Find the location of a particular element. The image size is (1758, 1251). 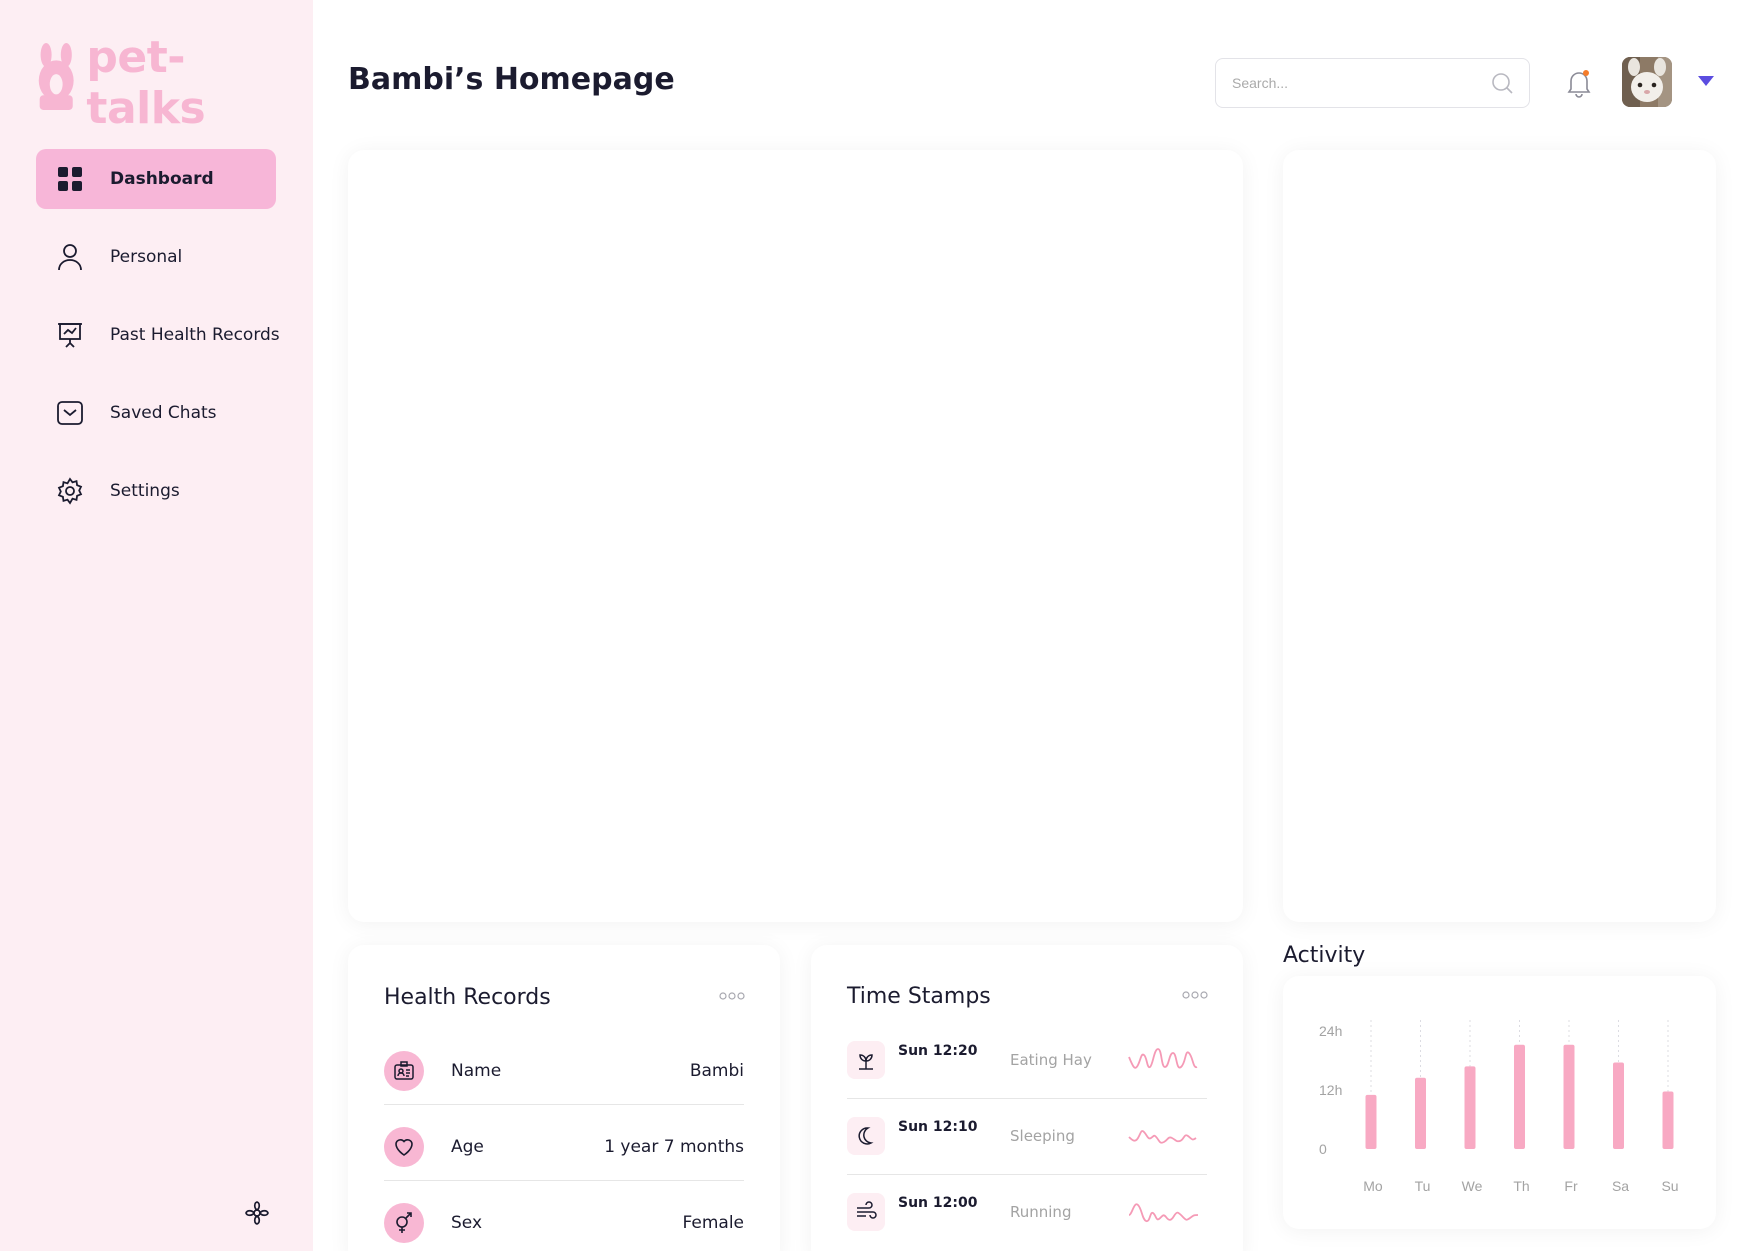

search-input is located at coordinates (1361, 83).